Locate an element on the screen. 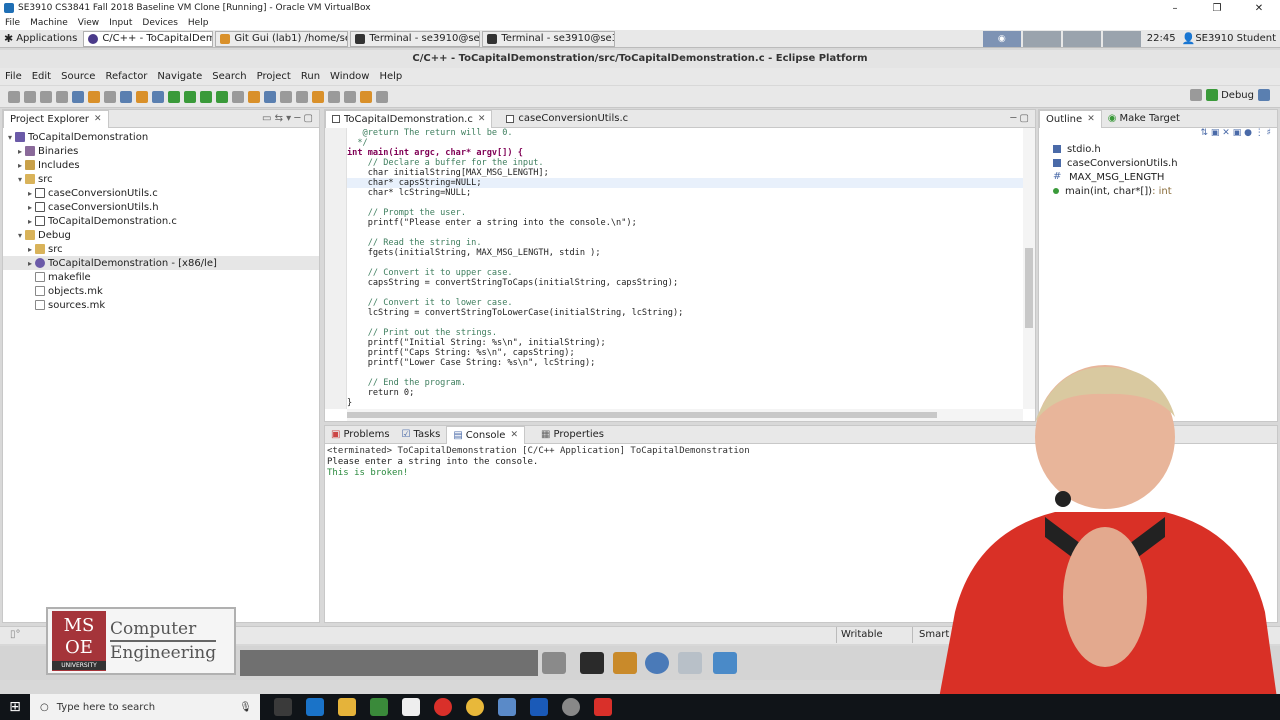 This screenshot has height=720, width=1280. skip-breakpoints-icon is located at coordinates (238, 96).